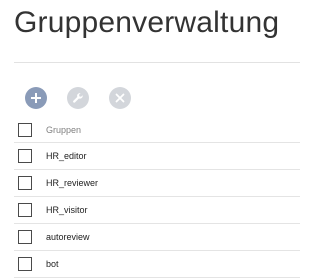 Image resolution: width=320 pixels, height=280 pixels. Describe the element at coordinates (157, 237) in the screenshot. I see `table-row: autoreview` at that location.